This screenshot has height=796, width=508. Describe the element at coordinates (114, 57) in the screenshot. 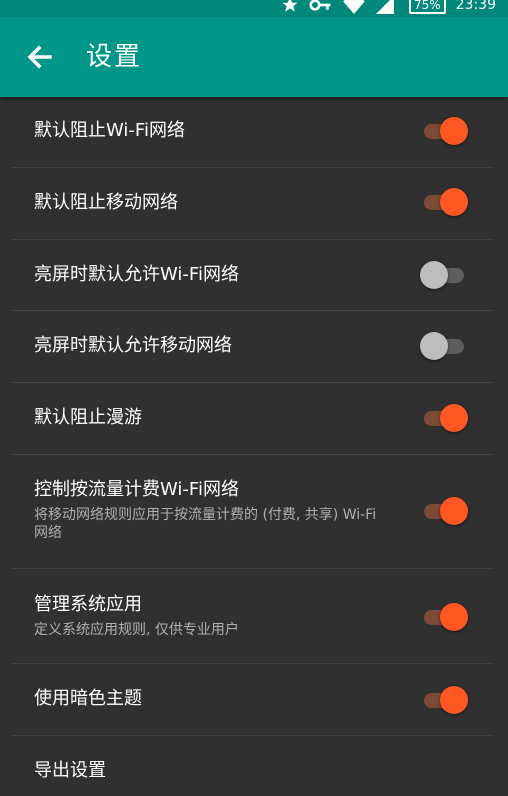

I see `page-title: 设置` at that location.